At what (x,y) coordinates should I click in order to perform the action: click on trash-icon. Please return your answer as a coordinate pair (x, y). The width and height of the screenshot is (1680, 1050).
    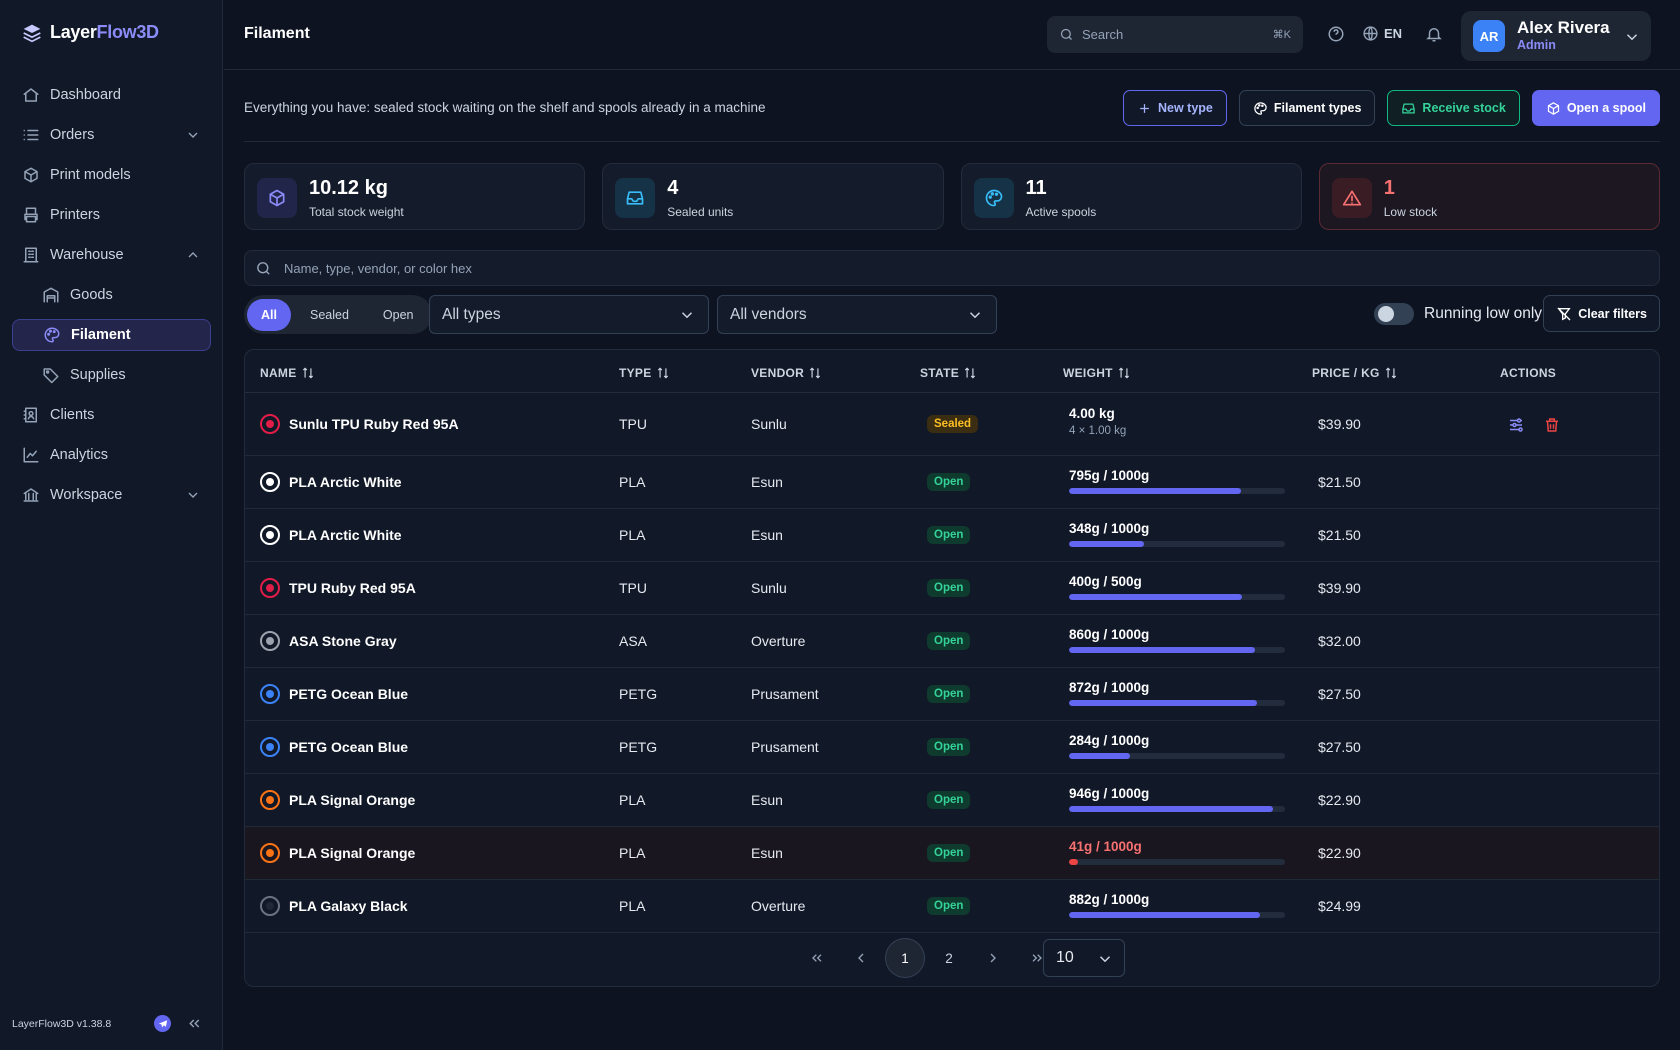
    Looking at the image, I should click on (1552, 425).